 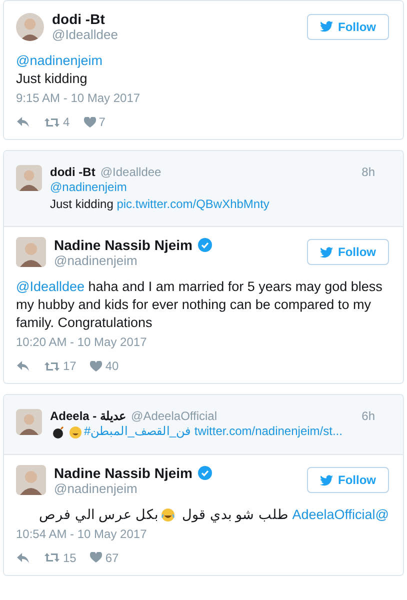 I want to click on tweet-text: @nadinenjeim Just kidding, so click(x=60, y=70).